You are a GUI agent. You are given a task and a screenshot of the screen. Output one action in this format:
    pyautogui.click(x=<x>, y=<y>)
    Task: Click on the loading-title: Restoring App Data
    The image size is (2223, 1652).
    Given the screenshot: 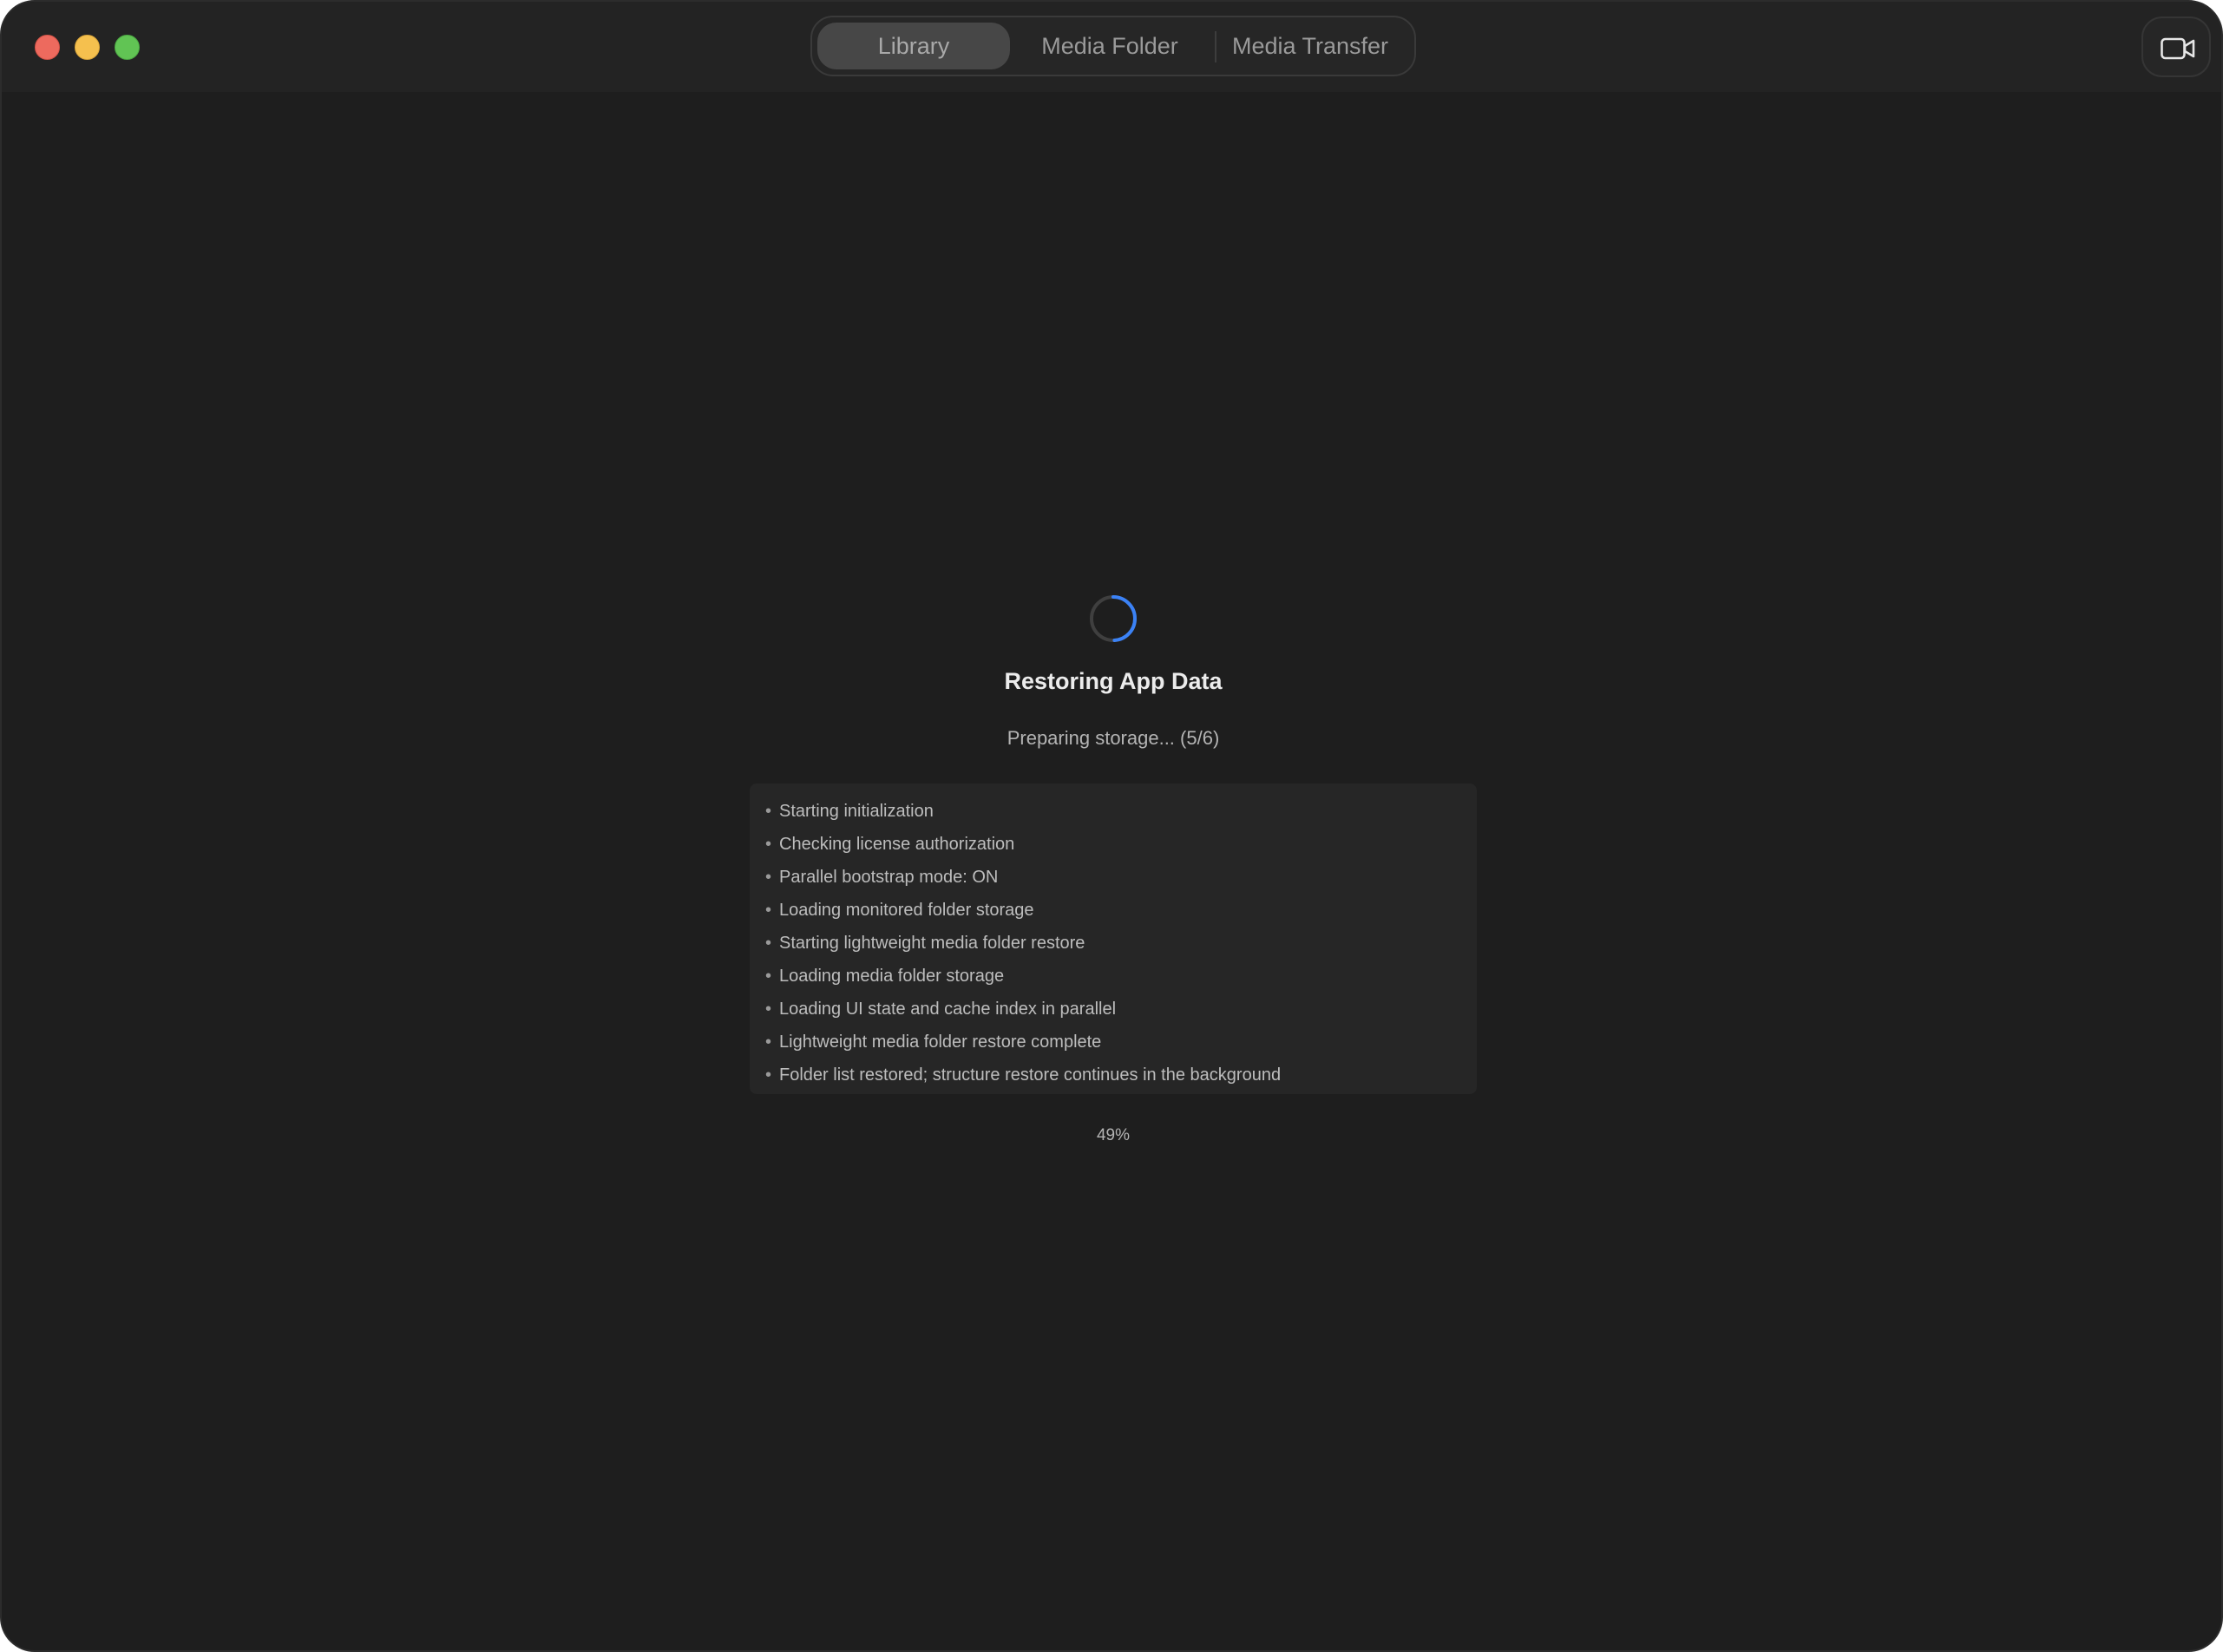 What is the action you would take?
    pyautogui.click(x=1113, y=681)
    